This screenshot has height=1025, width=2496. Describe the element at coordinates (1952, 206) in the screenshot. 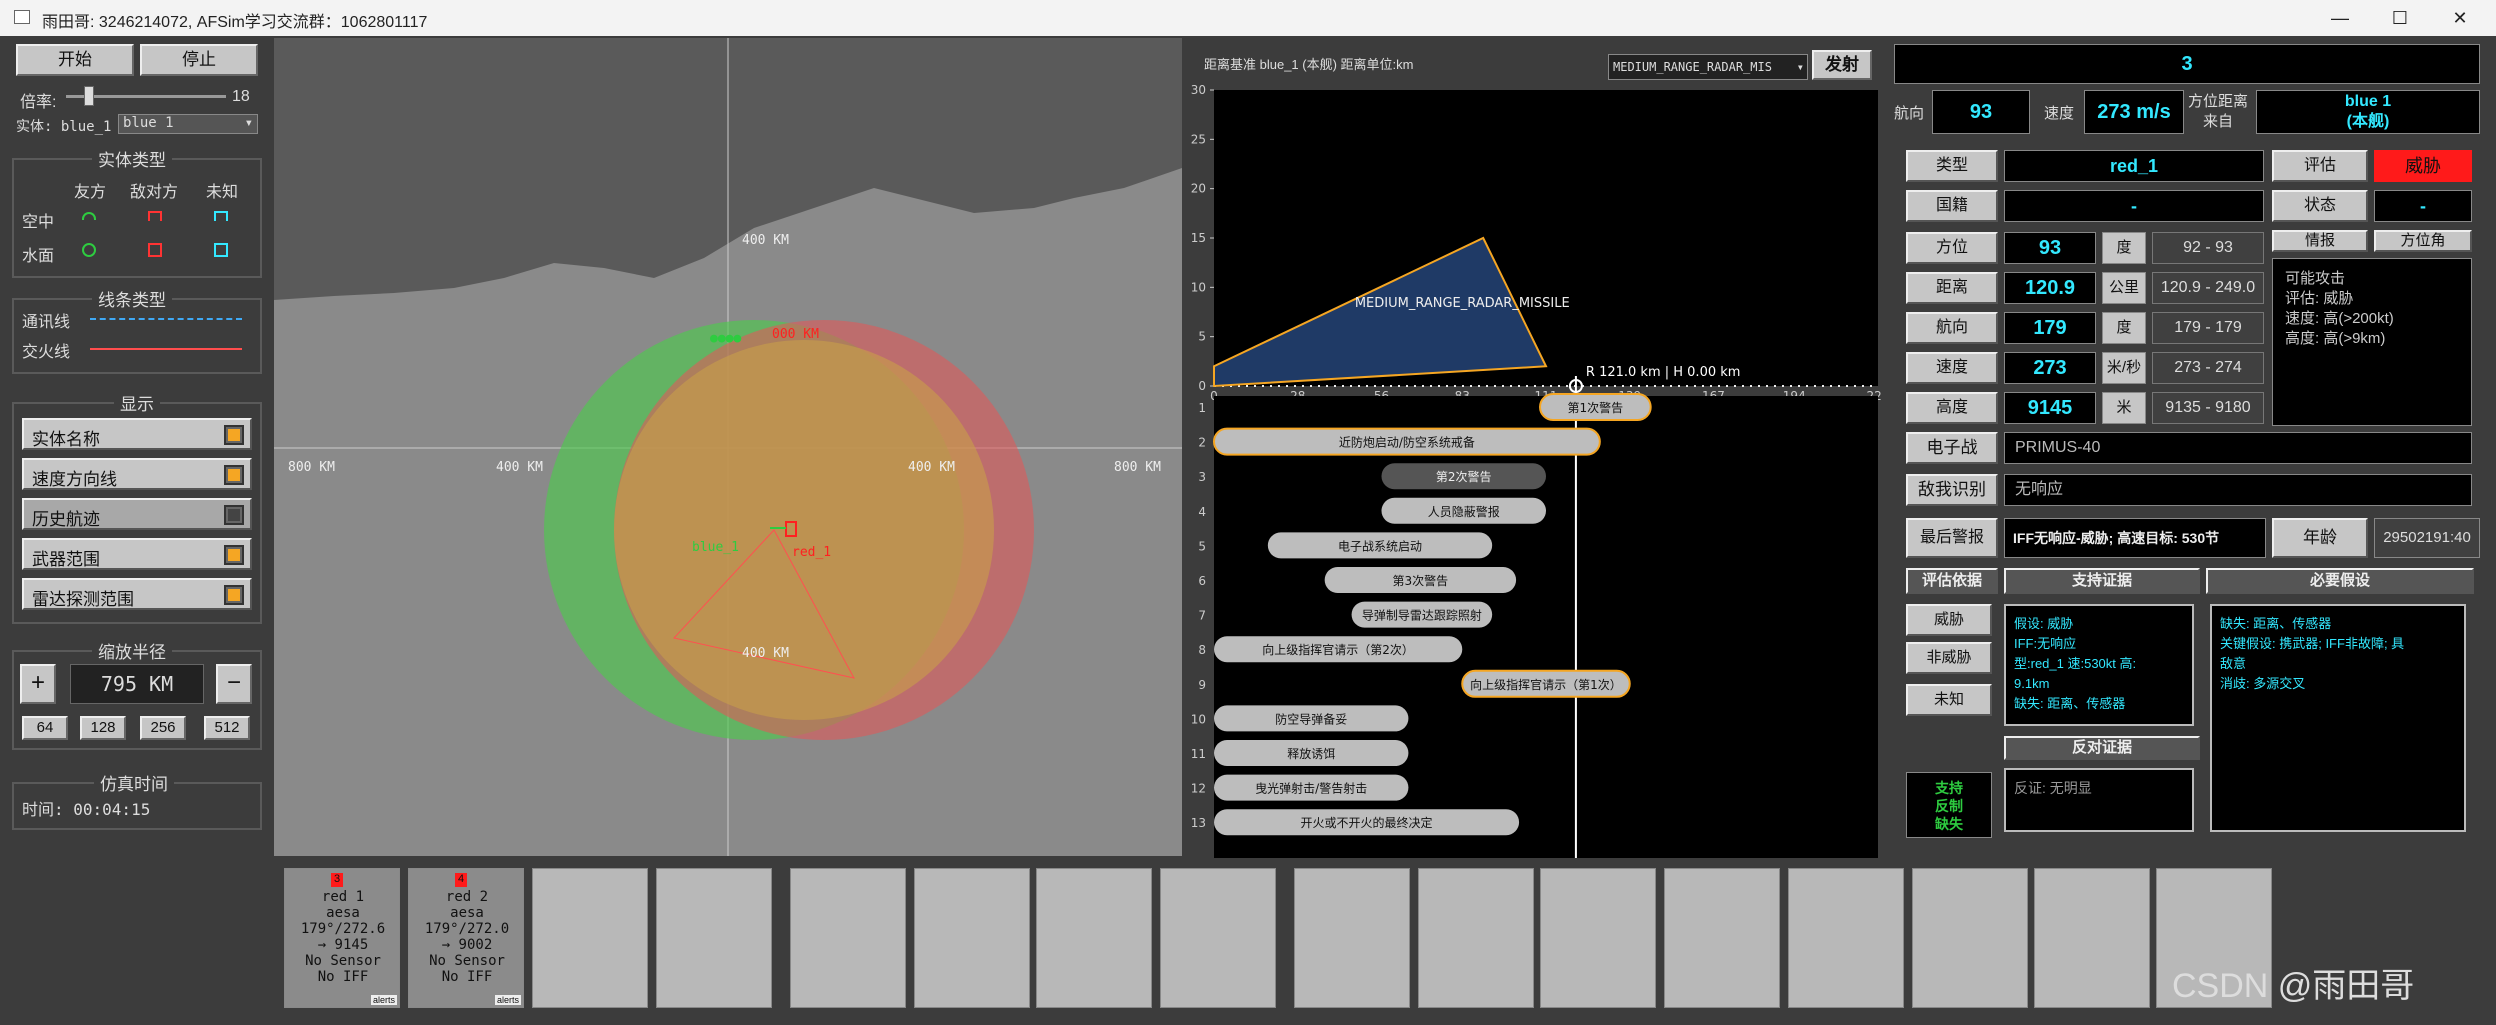

I see `nation-label: 国籍` at that location.